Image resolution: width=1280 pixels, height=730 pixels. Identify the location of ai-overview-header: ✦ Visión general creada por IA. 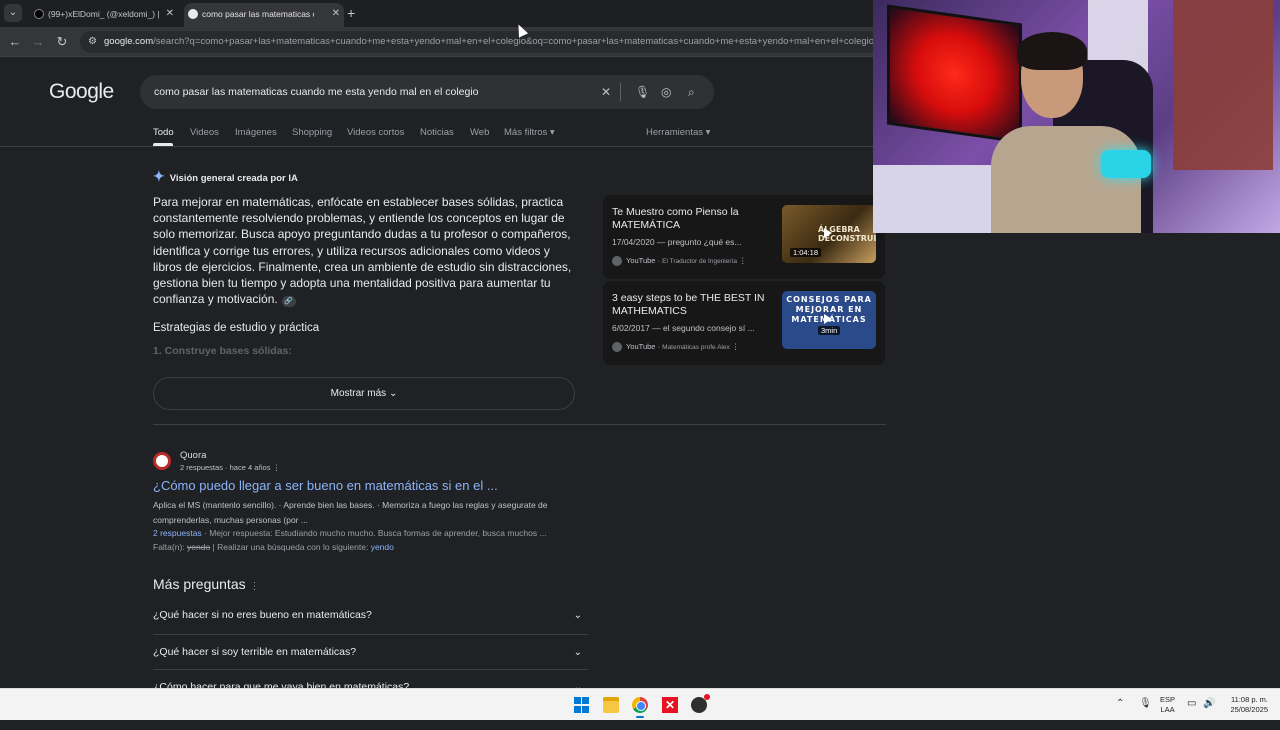
(225, 176).